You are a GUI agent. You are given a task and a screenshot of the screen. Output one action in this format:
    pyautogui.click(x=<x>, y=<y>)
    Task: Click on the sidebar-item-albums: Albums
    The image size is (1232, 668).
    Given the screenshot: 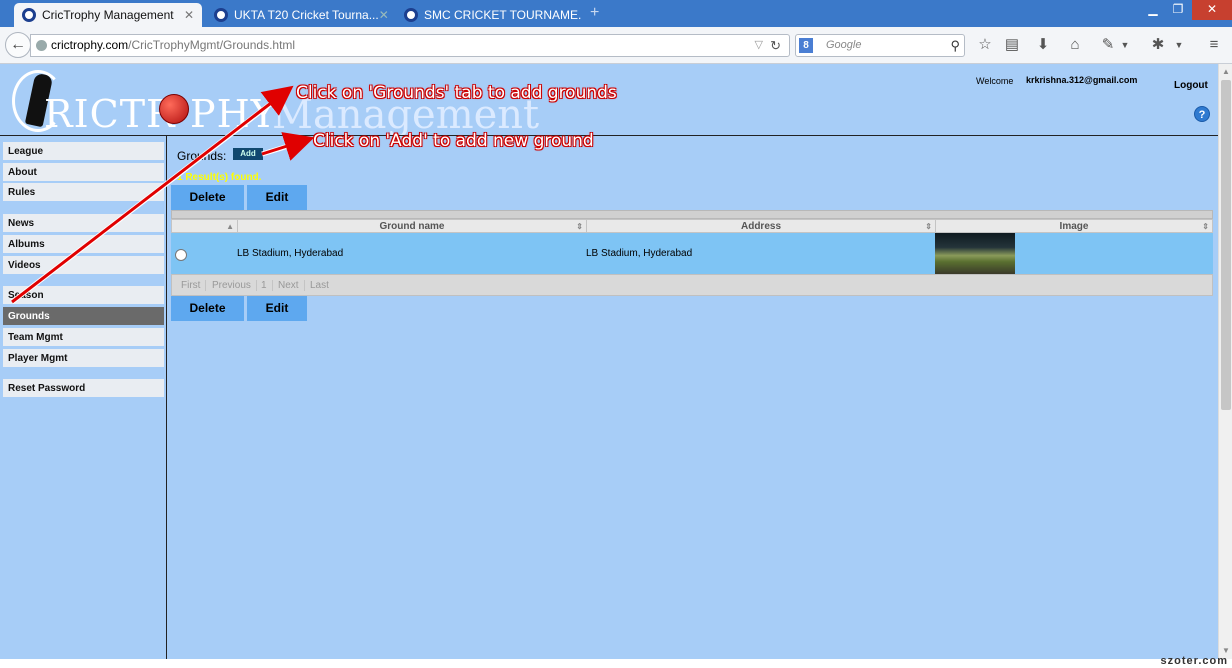 What is the action you would take?
    pyautogui.click(x=83, y=244)
    